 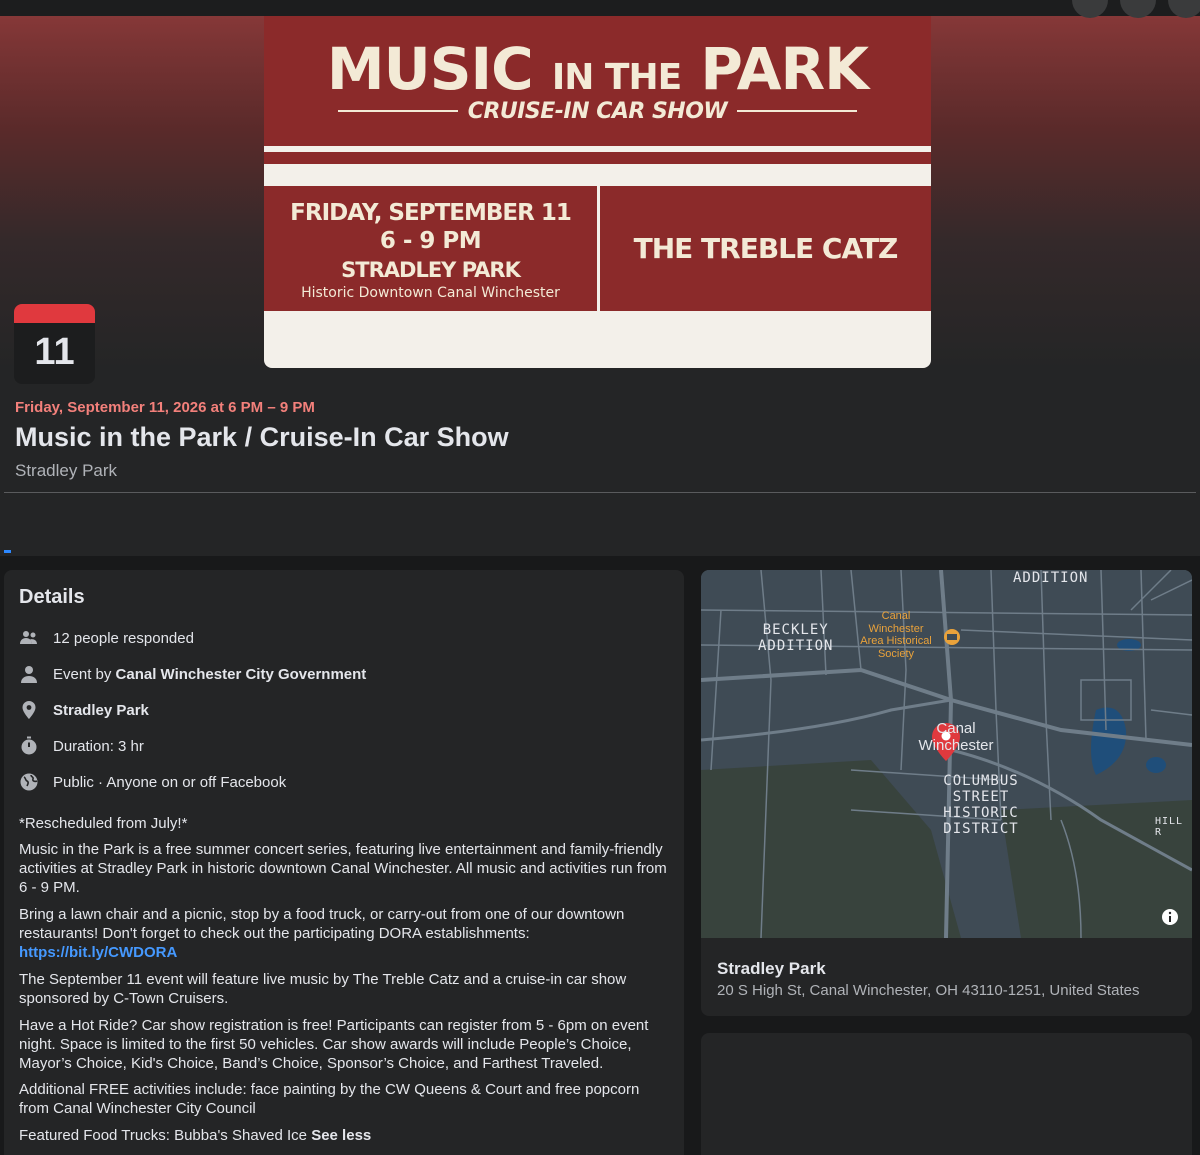 I want to click on map-label-historic-district: COLUMBUS STREET HISTORIC DISTRICT, so click(x=981, y=805).